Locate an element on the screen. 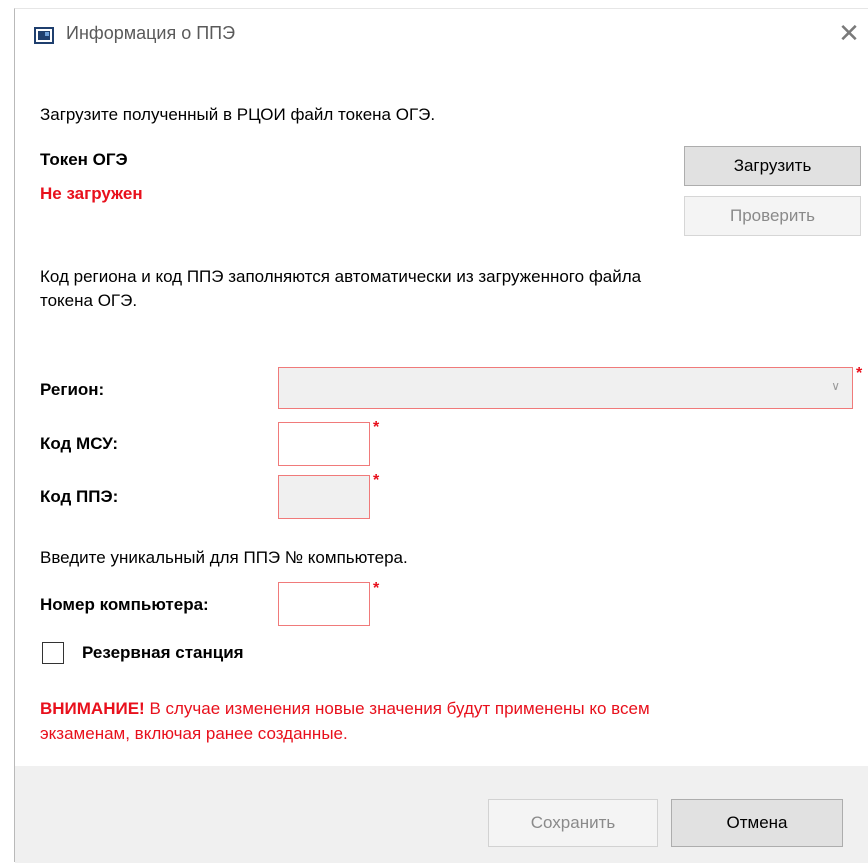 The image size is (868, 863). computer-number-input is located at coordinates (324, 604).